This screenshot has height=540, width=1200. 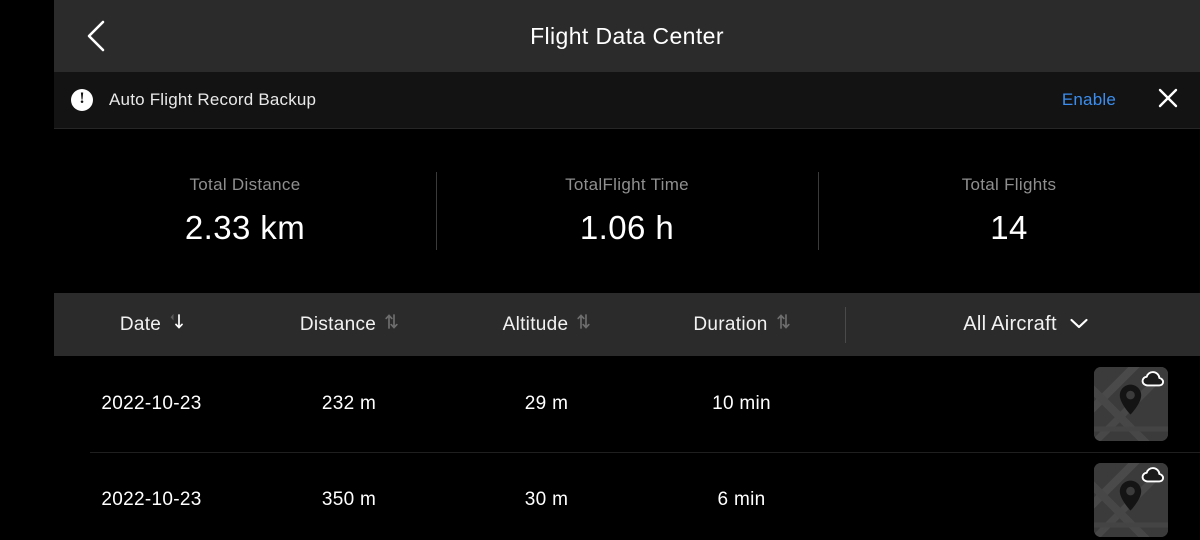 I want to click on chevron-down-icon, so click(x=1079, y=324).